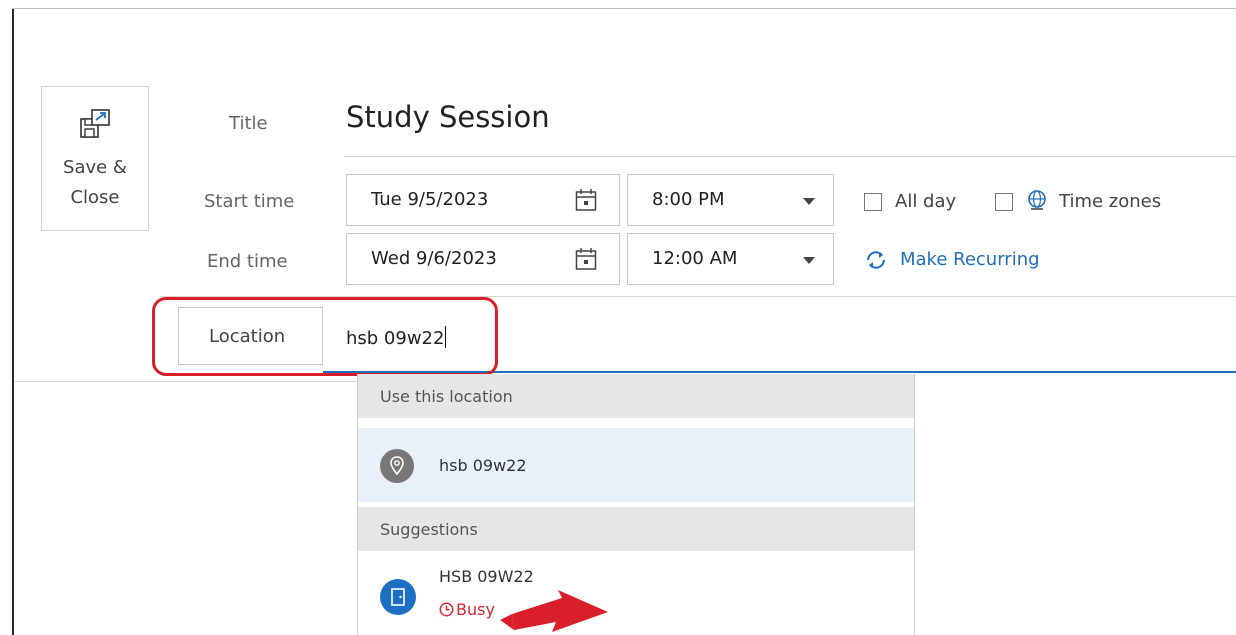 Image resolution: width=1236 pixels, height=635 pixels. Describe the element at coordinates (730, 200) in the screenshot. I see `start-time-select: 8:00 PM` at that location.